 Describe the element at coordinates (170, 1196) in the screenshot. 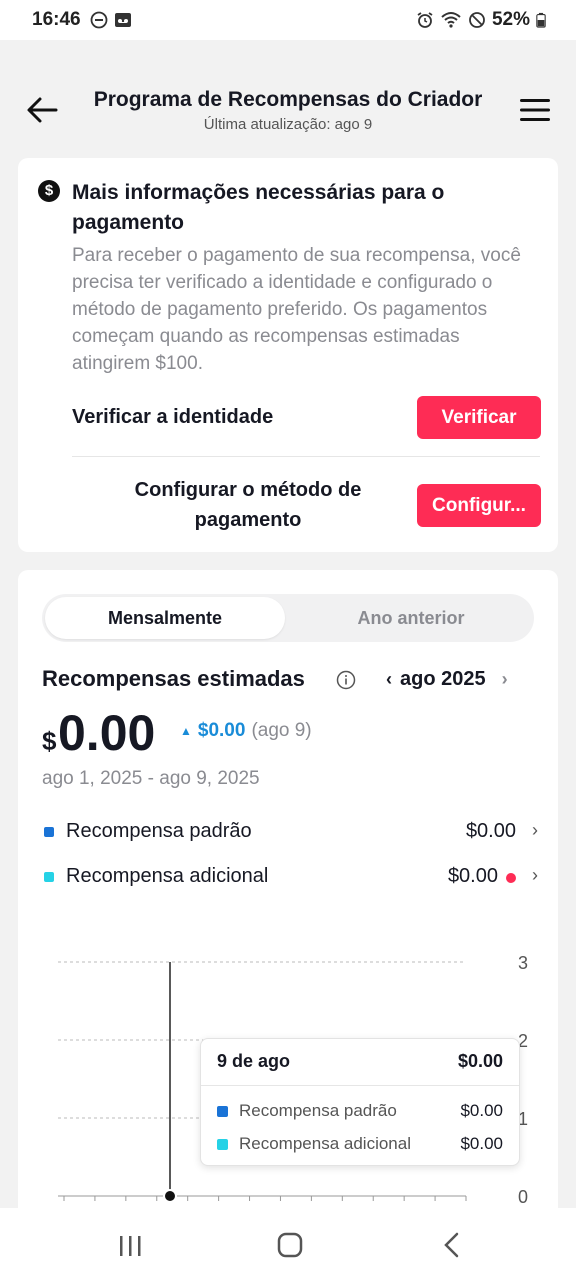

I see `data-point` at that location.